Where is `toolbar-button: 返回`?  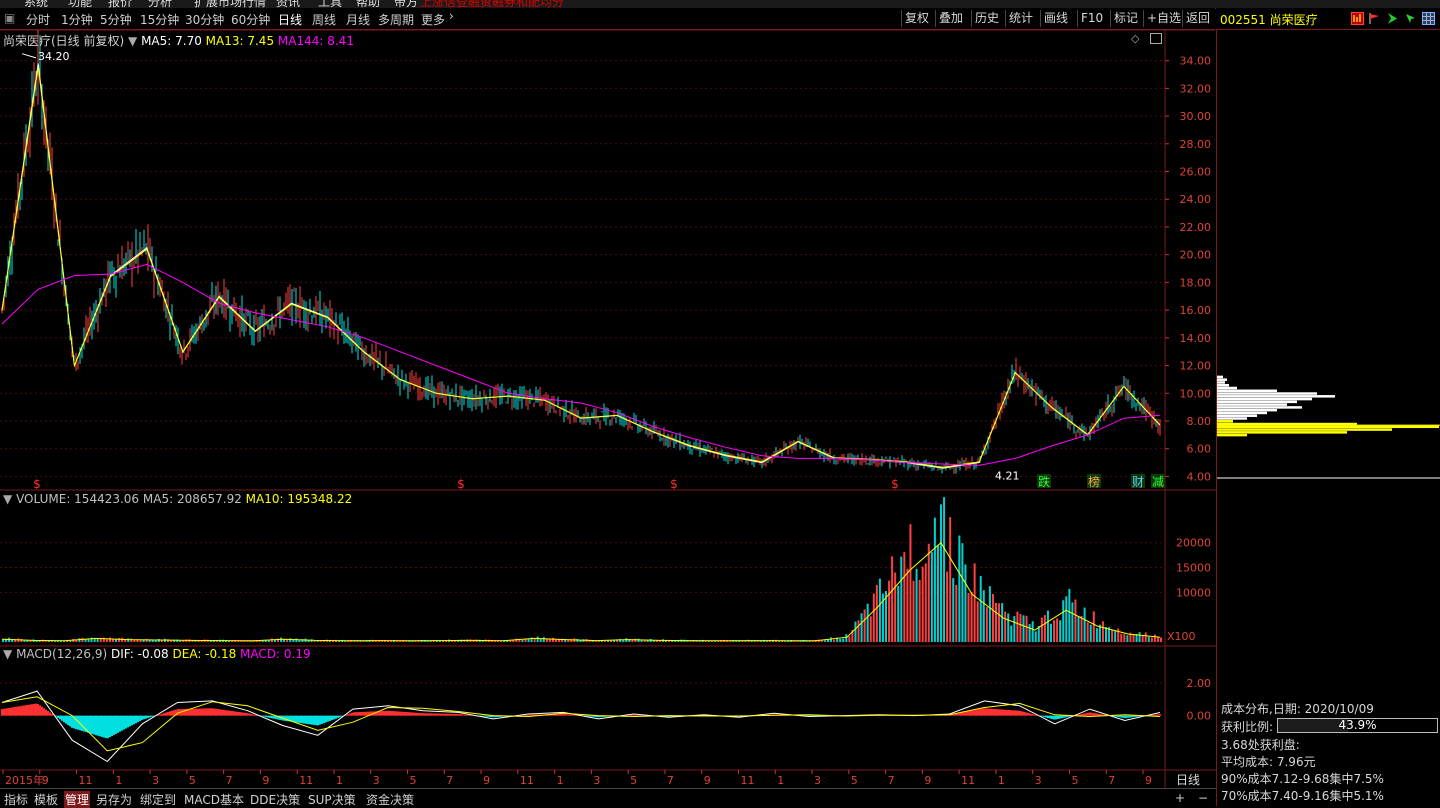 toolbar-button: 返回 is located at coordinates (1197, 18).